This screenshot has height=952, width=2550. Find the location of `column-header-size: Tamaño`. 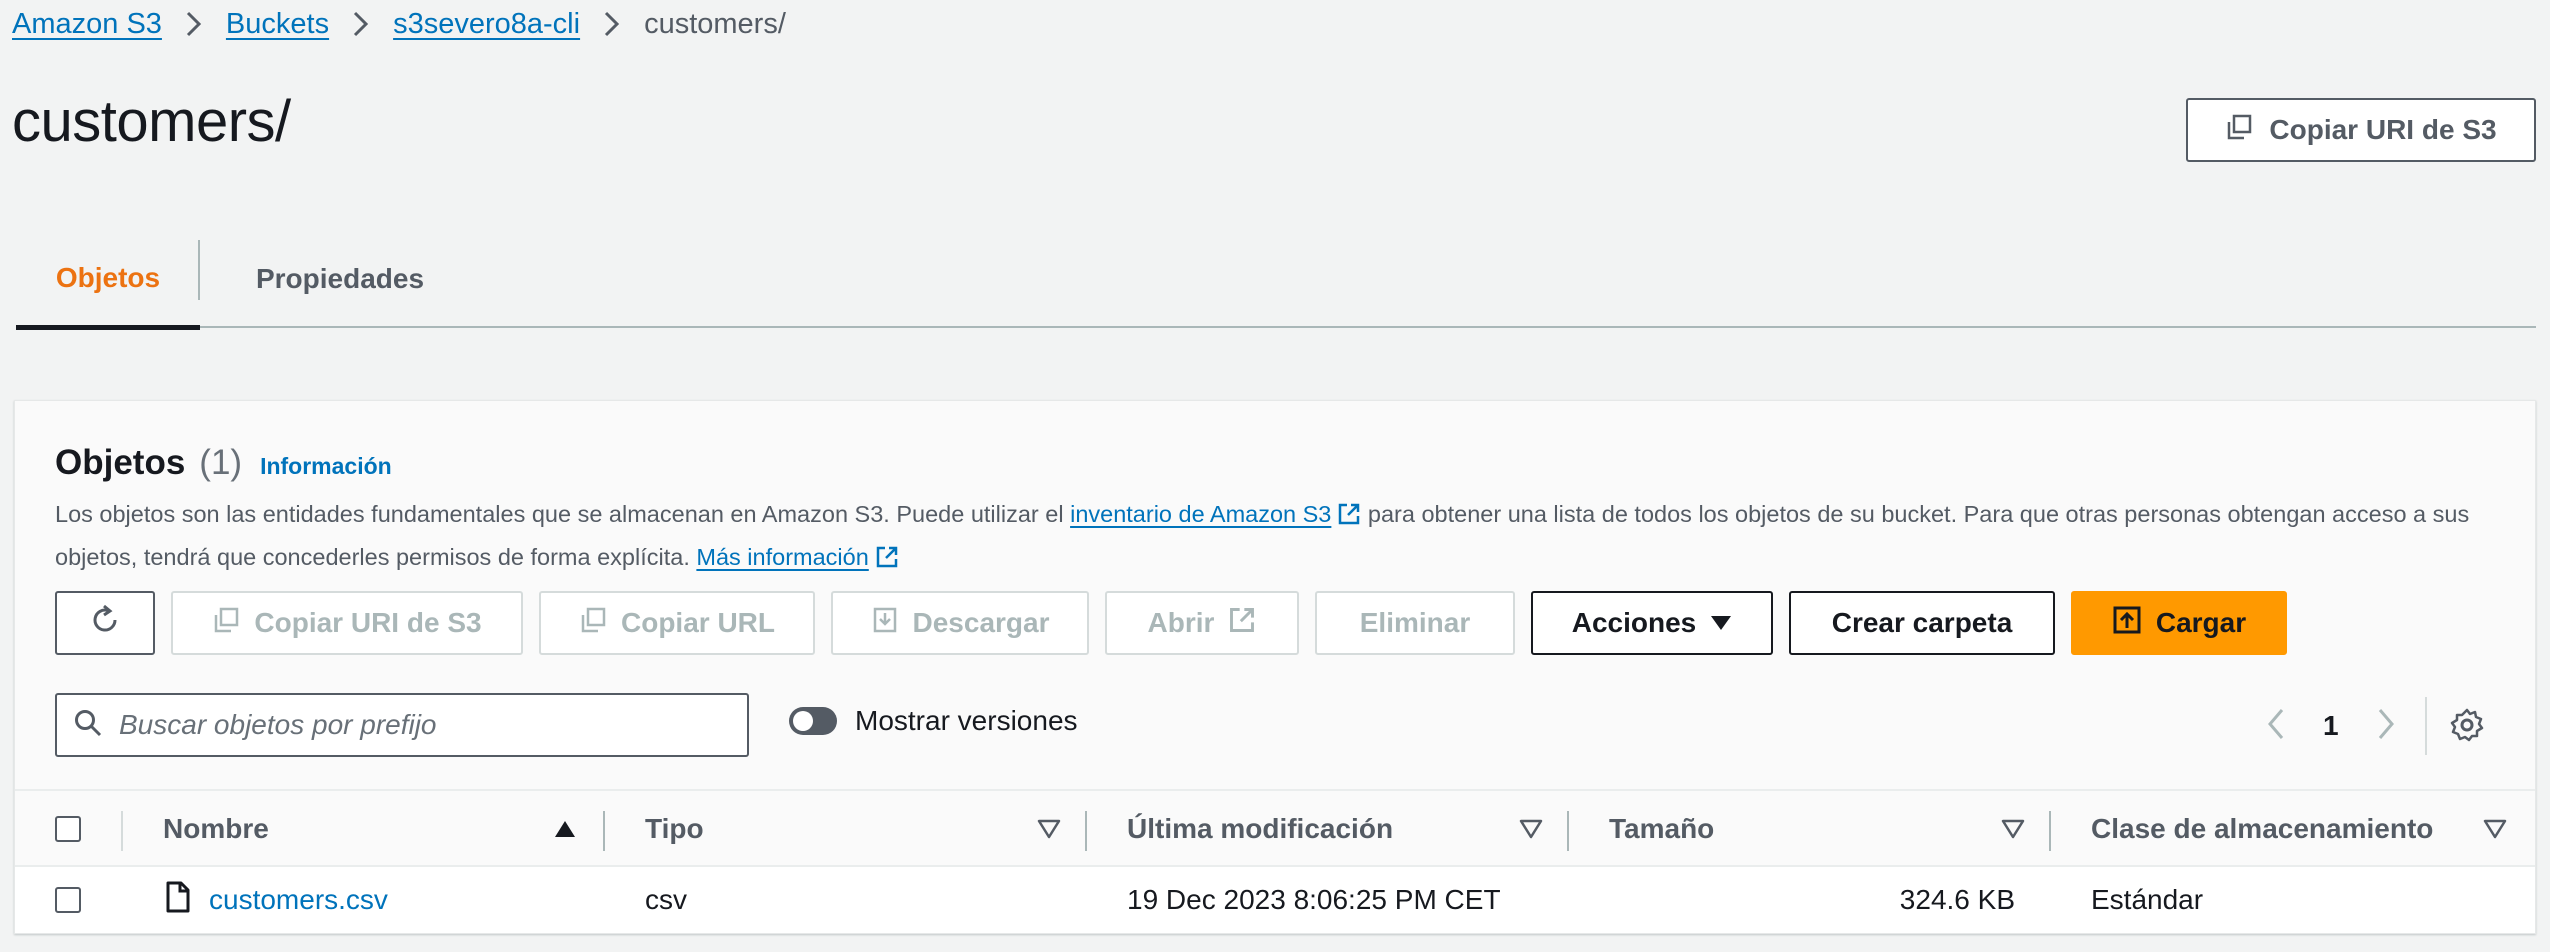

column-header-size: Tamaño is located at coordinates (1661, 829).